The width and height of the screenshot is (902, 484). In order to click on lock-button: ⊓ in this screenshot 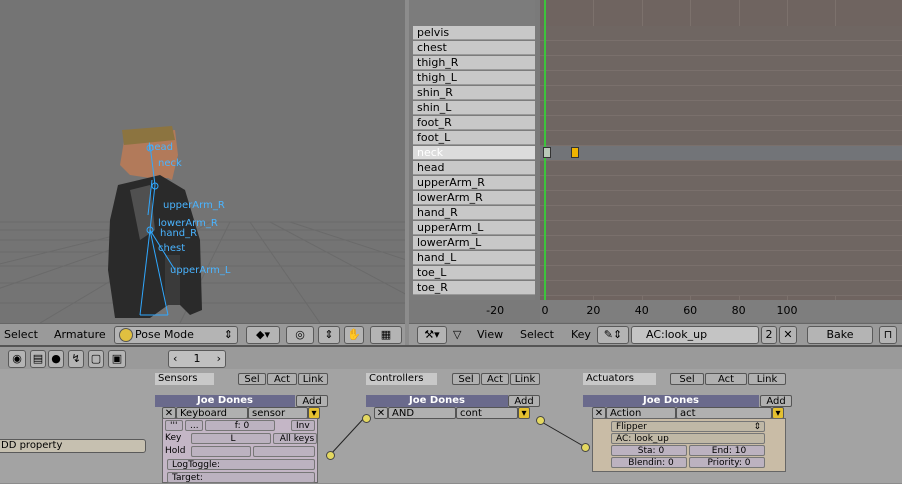, I will do `click(888, 335)`.